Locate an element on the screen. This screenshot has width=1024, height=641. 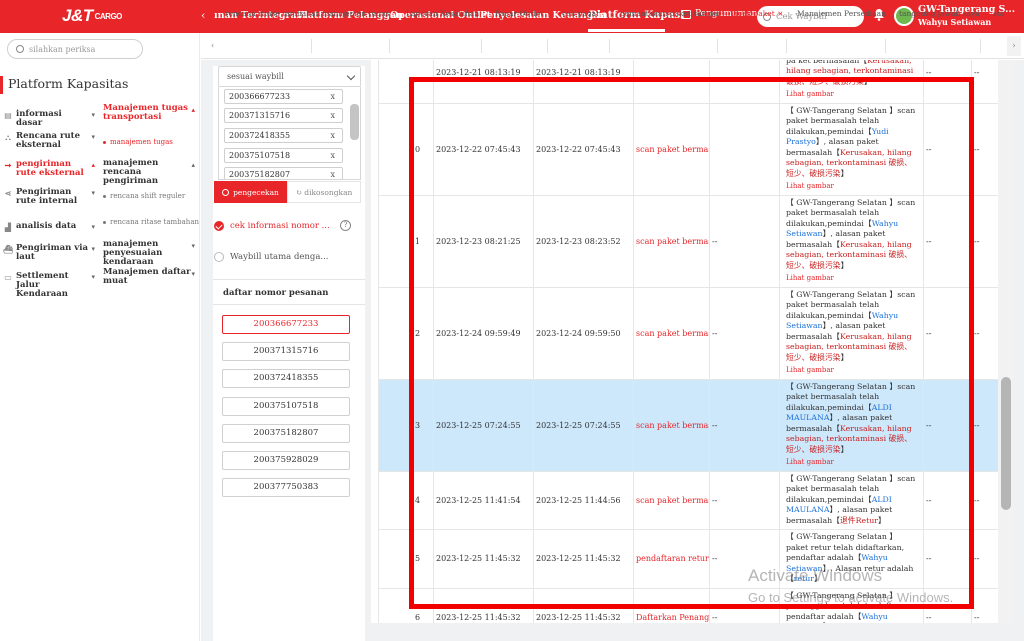
upload-time-cell: 2023-12-25 11:44:56 is located at coordinates (583, 500).